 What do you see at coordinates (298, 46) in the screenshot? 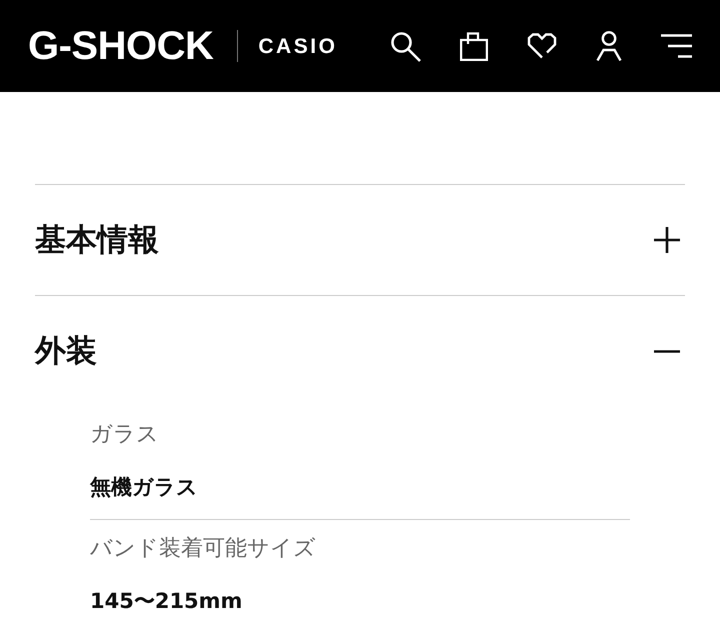
I see `brand-logo: CASIO` at bounding box center [298, 46].